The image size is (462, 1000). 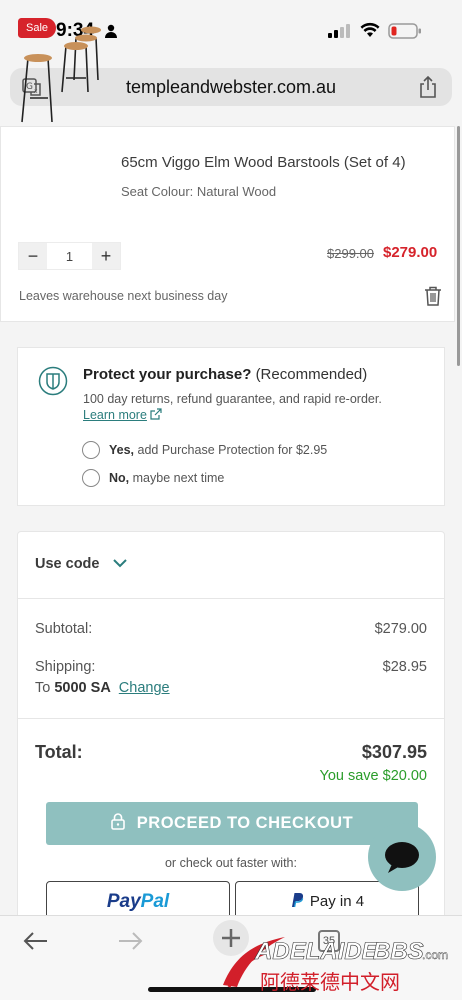 What do you see at coordinates (102, 688) in the screenshot?
I see `ship-to-location: To 5000 SA Change` at bounding box center [102, 688].